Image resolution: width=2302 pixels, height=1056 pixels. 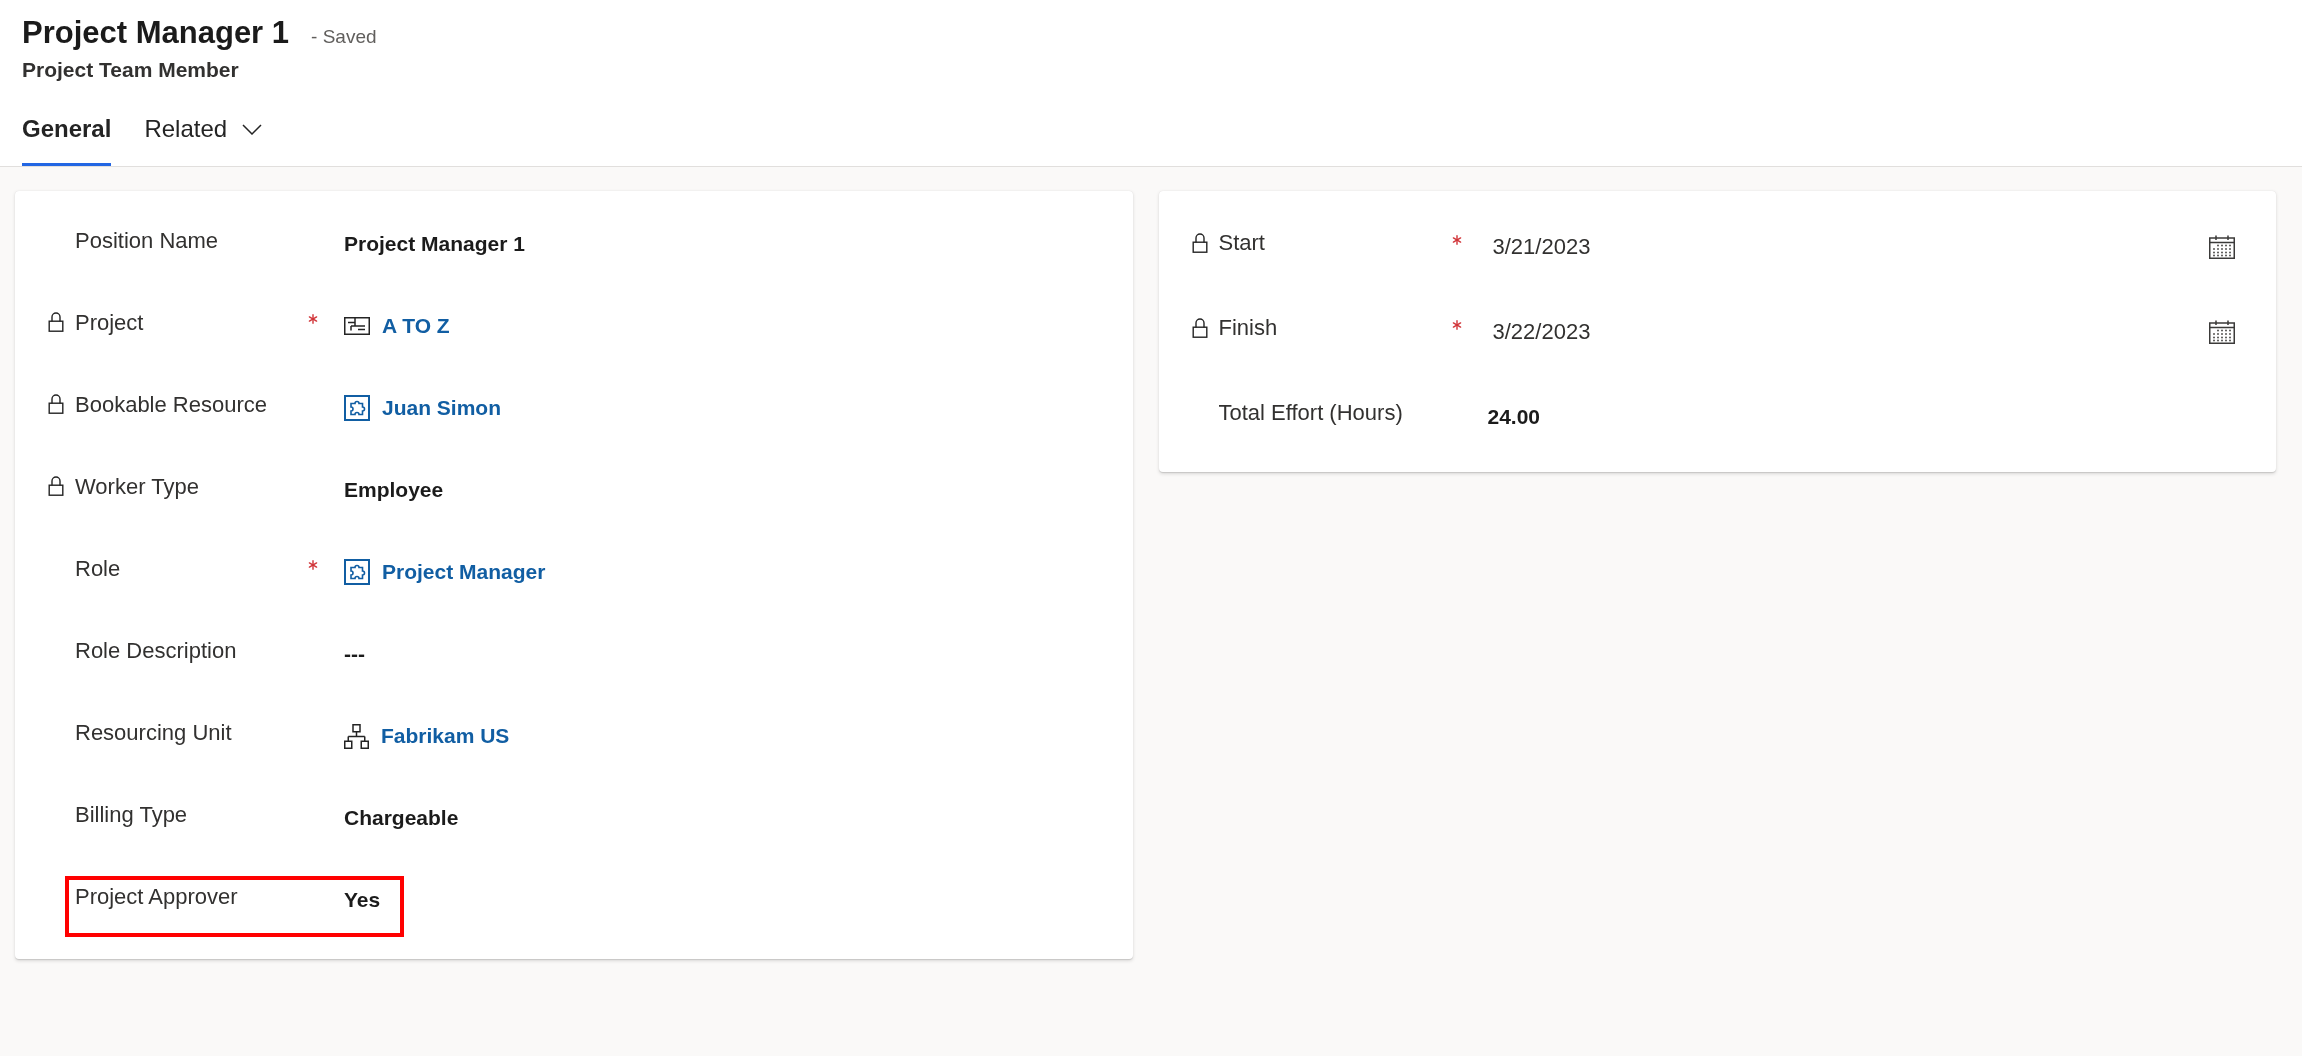 What do you see at coordinates (109, 322) in the screenshot?
I see `field-label: Project` at bounding box center [109, 322].